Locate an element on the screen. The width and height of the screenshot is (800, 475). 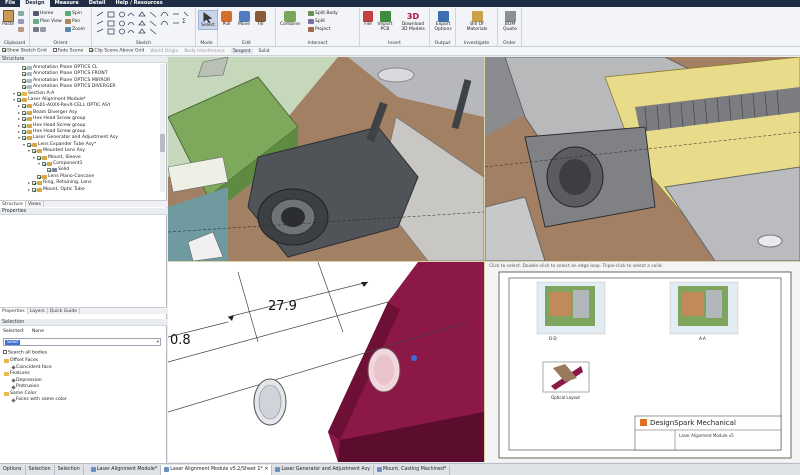
selection-item: Protrusion is located at coordinates (25, 387).